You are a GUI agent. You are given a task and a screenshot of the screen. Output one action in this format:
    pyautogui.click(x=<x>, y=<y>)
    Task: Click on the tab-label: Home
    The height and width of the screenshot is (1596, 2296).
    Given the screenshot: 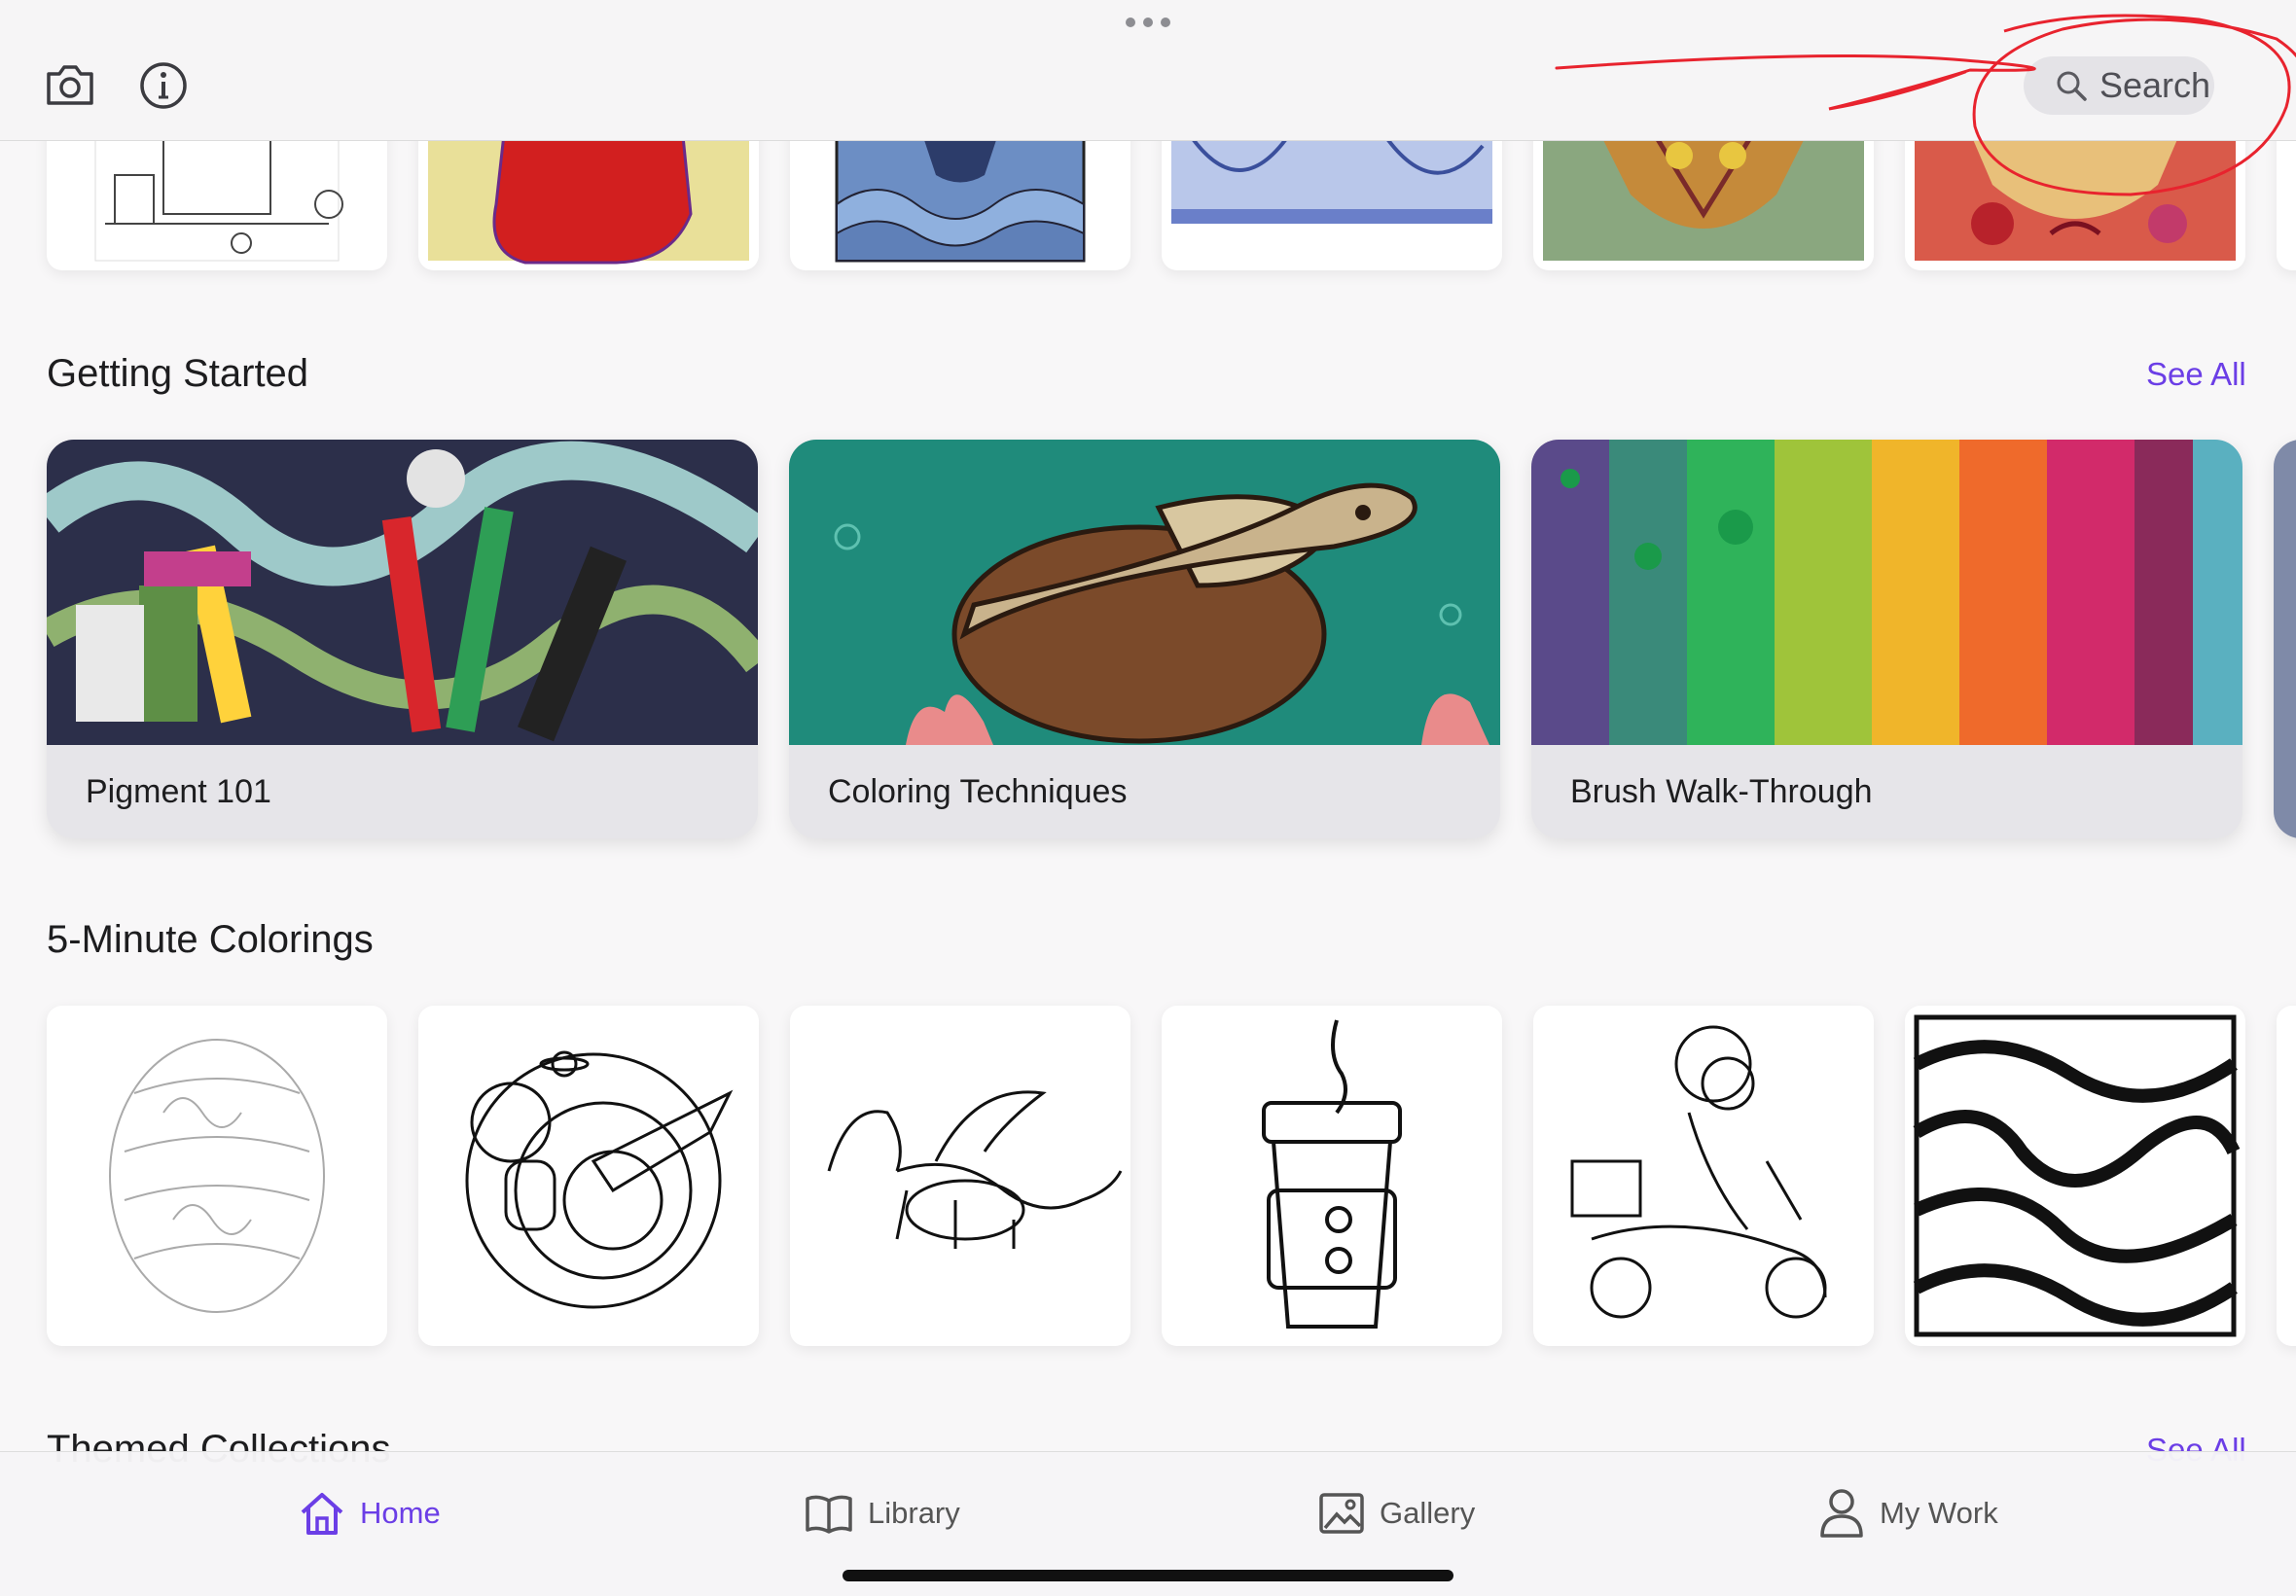 What is the action you would take?
    pyautogui.click(x=400, y=1513)
    